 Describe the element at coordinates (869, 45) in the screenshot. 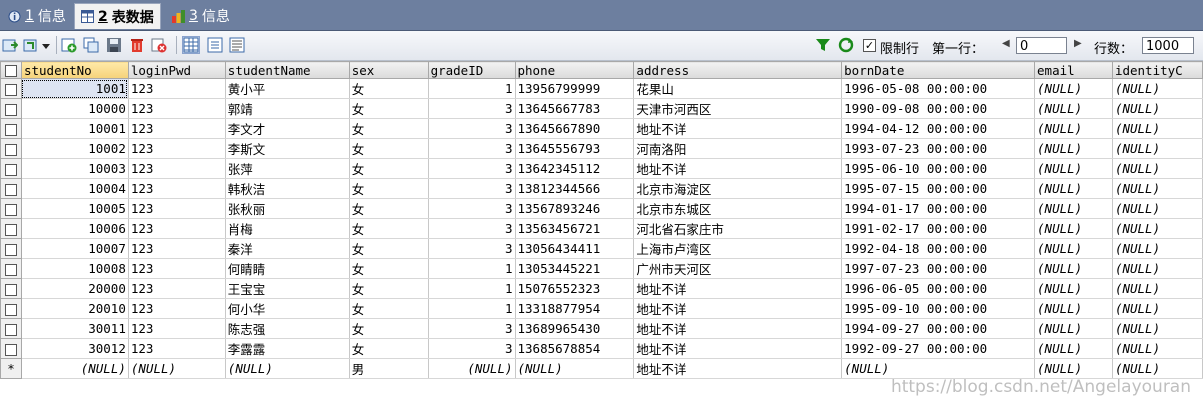

I see `limit-rows-checkbox: ✓` at that location.